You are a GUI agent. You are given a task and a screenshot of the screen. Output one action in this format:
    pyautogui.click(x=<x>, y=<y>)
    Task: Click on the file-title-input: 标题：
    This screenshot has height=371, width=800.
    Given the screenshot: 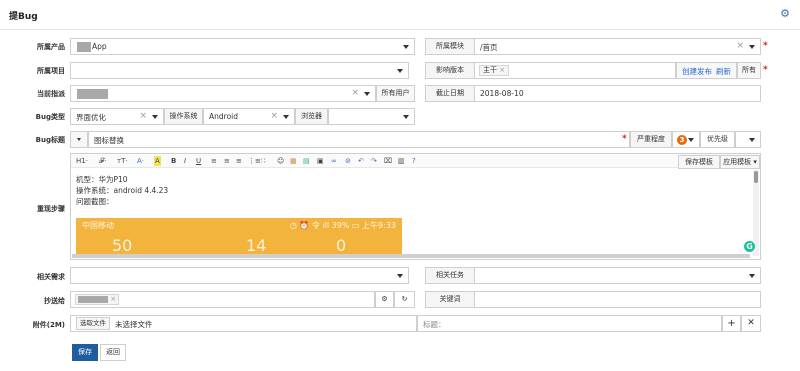 What is the action you would take?
    pyautogui.click(x=569, y=323)
    